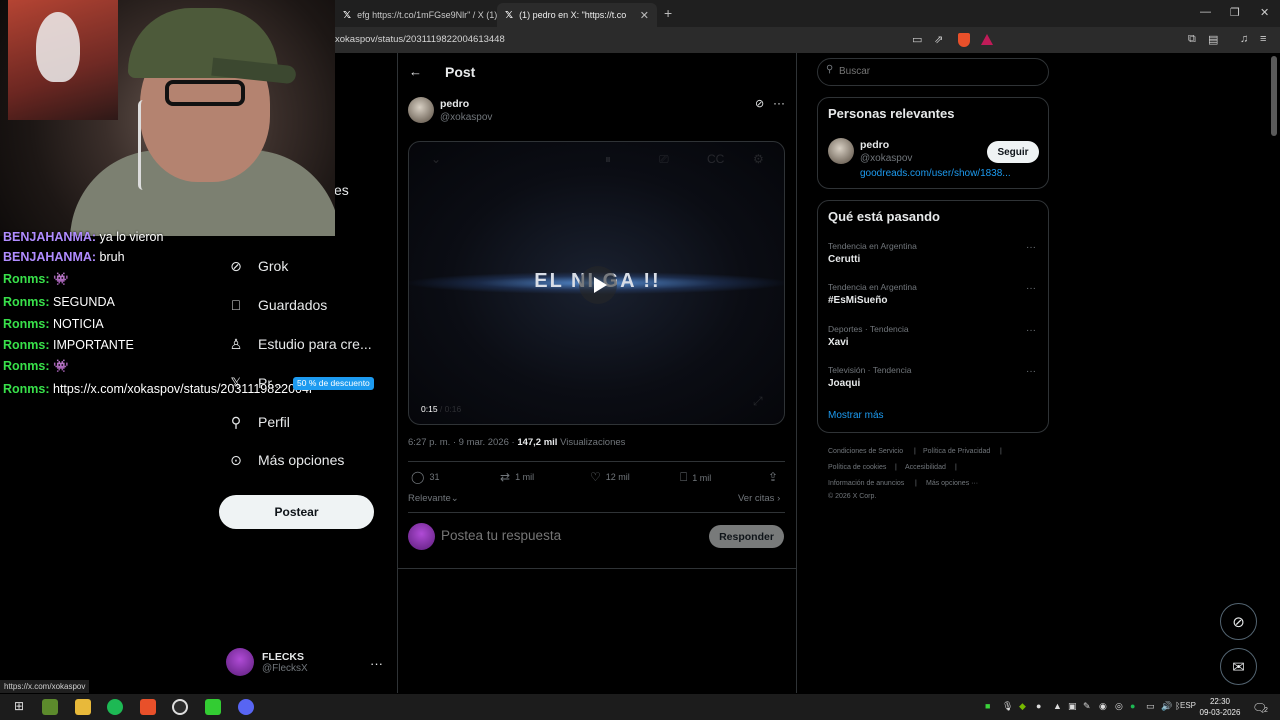 This screenshot has width=1280, height=720. What do you see at coordinates (1119, 706) in the screenshot?
I see `tray-obs-icon: ◎` at bounding box center [1119, 706].